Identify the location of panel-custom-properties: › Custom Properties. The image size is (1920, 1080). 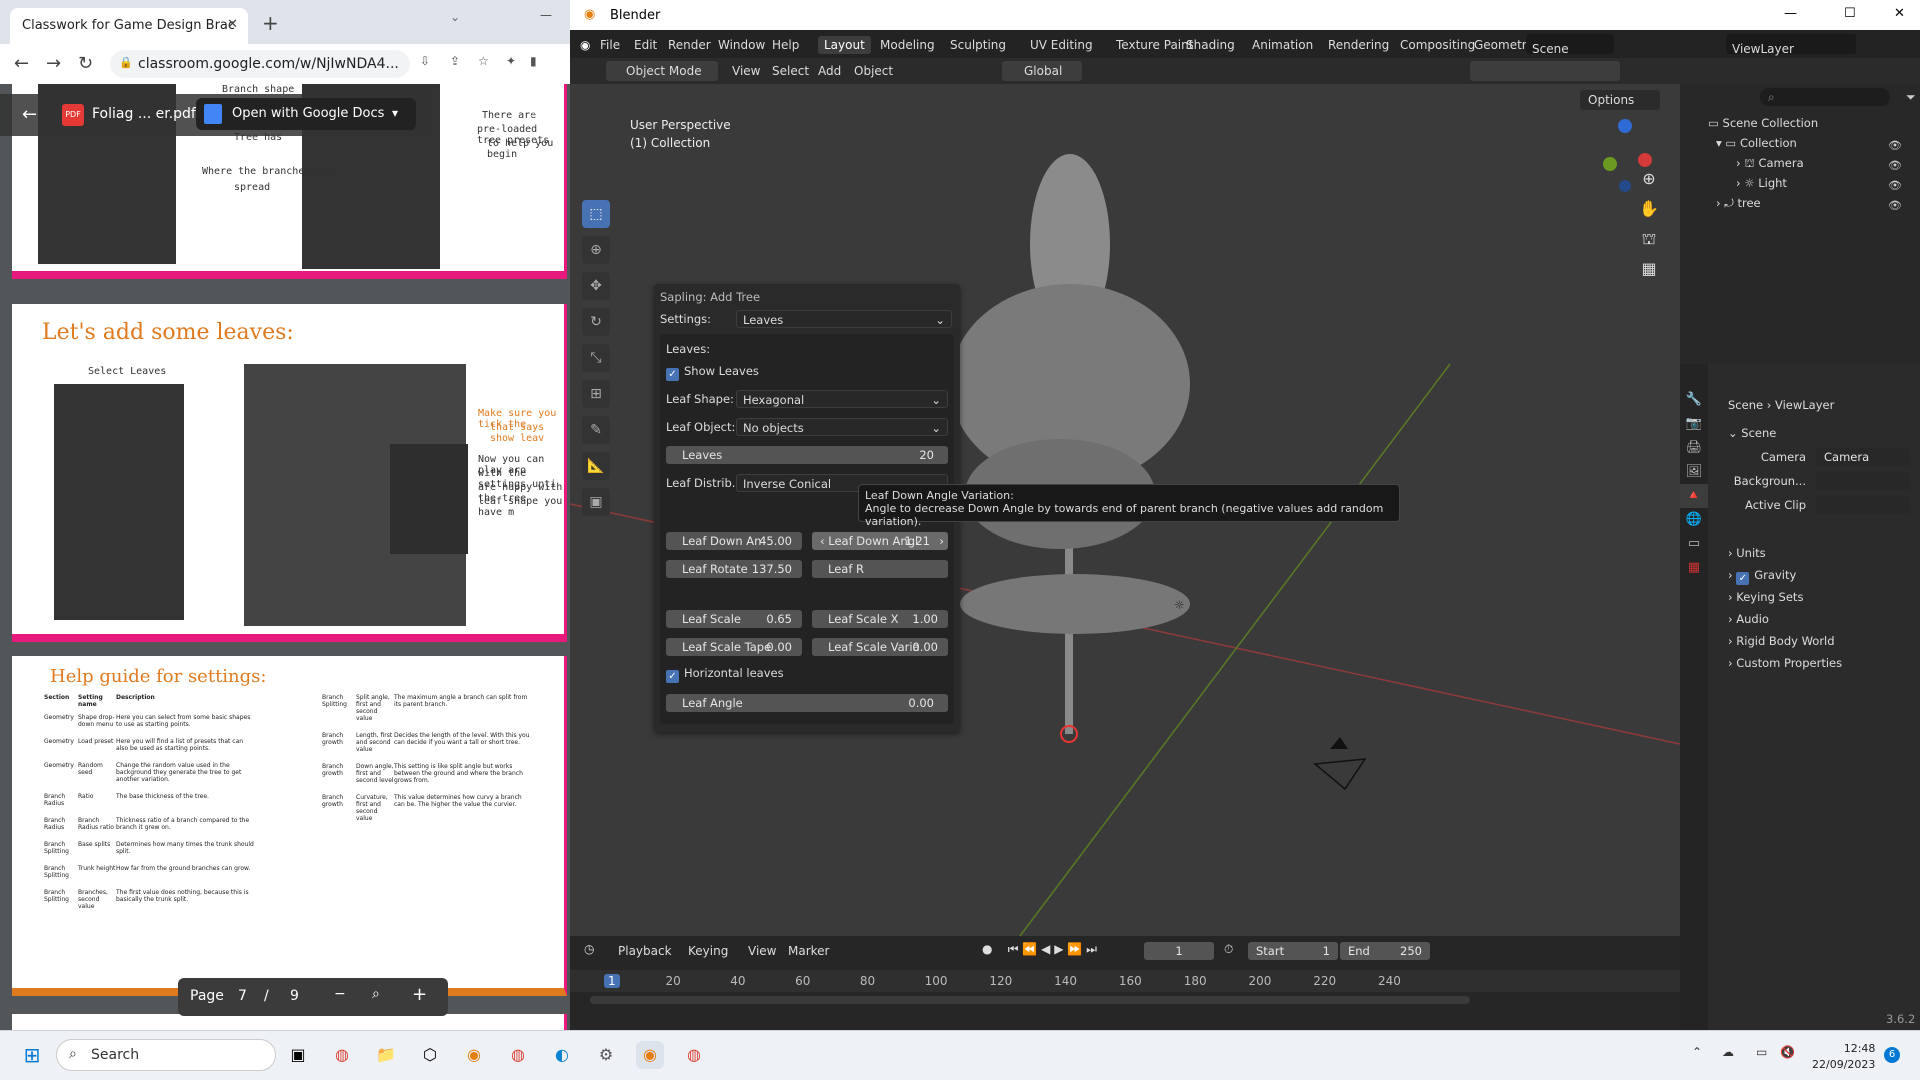
(1785, 663).